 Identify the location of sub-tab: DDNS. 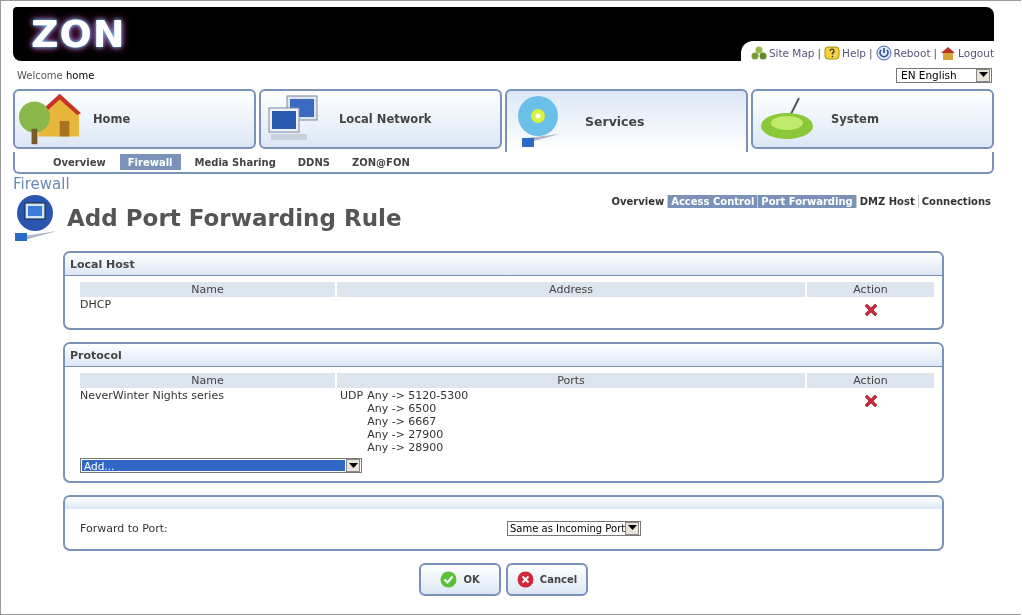
(313, 162).